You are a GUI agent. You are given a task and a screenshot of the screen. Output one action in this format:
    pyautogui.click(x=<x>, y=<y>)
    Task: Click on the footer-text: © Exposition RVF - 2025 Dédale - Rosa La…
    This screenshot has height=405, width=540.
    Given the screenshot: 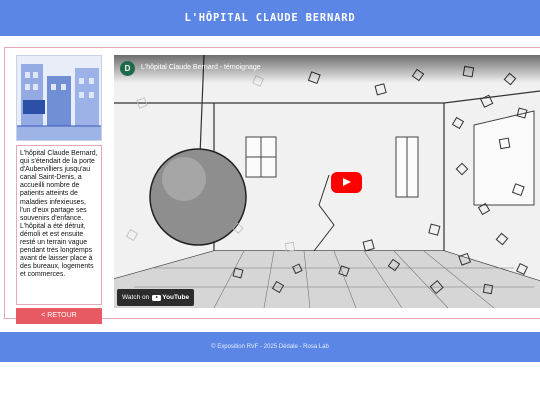 What is the action you would take?
    pyautogui.click(x=270, y=347)
    